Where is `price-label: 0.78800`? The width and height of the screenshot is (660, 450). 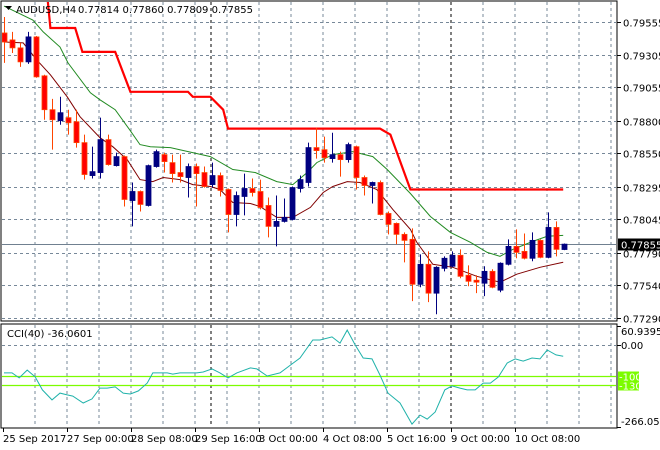
price-label: 0.78800 is located at coordinates (641, 123).